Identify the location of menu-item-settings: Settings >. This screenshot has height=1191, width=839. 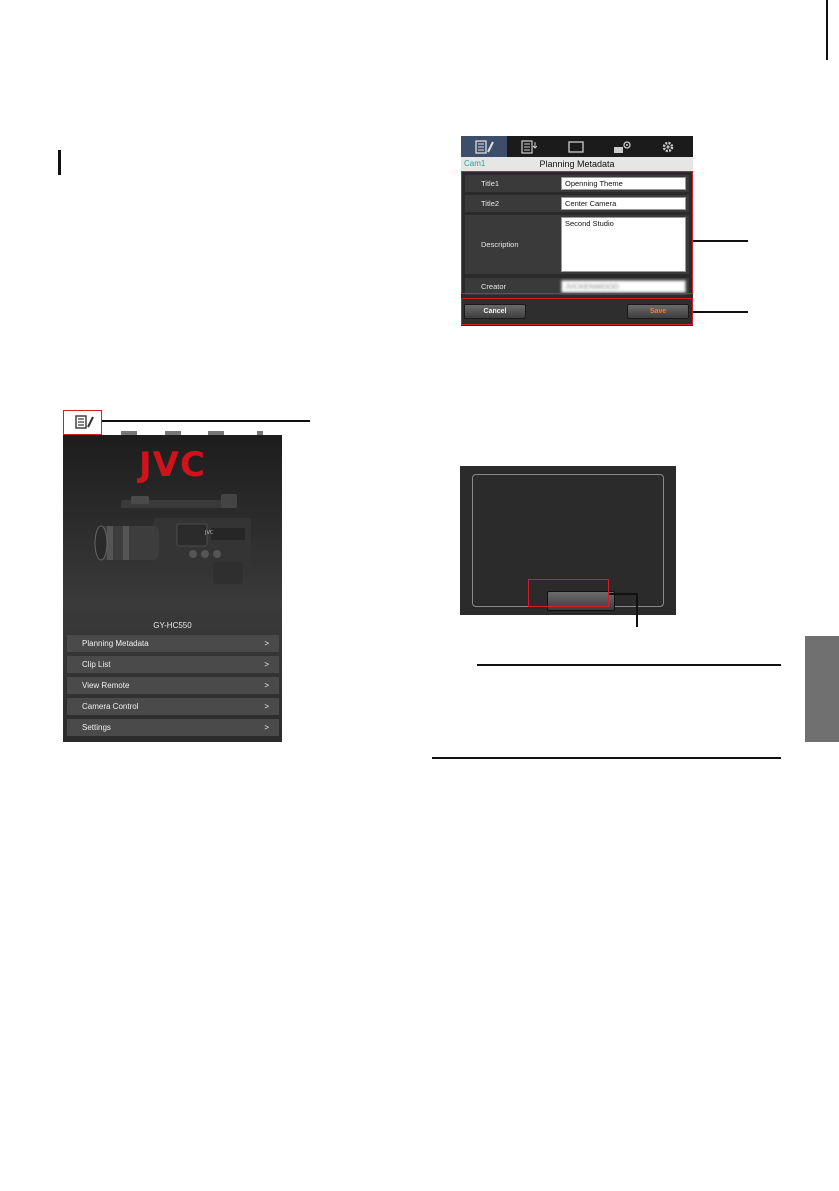
(173, 727).